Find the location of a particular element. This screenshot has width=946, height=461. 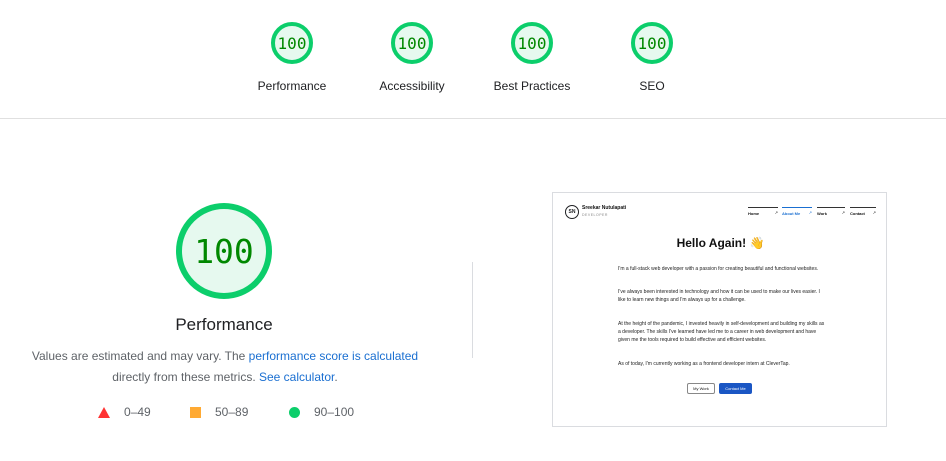

site-owner-role: DEVELOPER is located at coordinates (595, 215).